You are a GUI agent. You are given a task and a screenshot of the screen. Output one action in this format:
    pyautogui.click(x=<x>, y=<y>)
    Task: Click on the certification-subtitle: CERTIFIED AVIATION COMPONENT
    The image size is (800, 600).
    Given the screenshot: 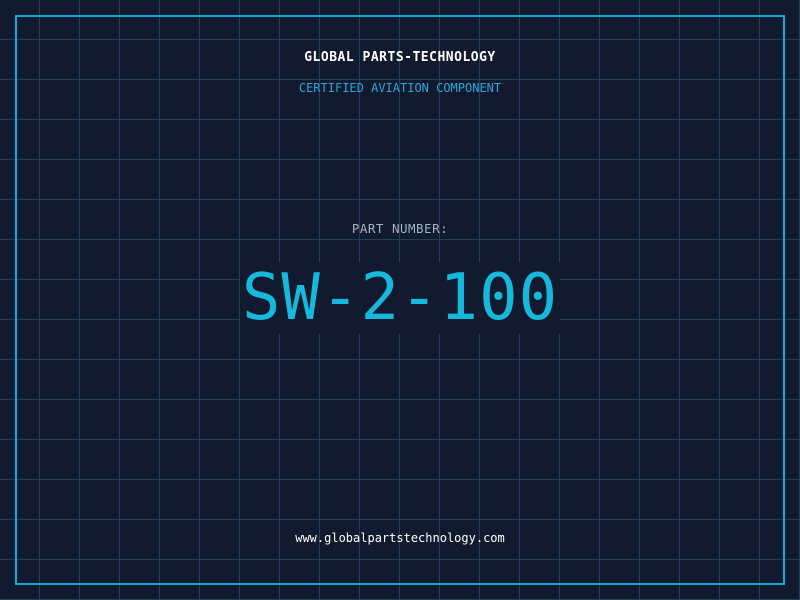 What is the action you would take?
    pyautogui.click(x=400, y=88)
    